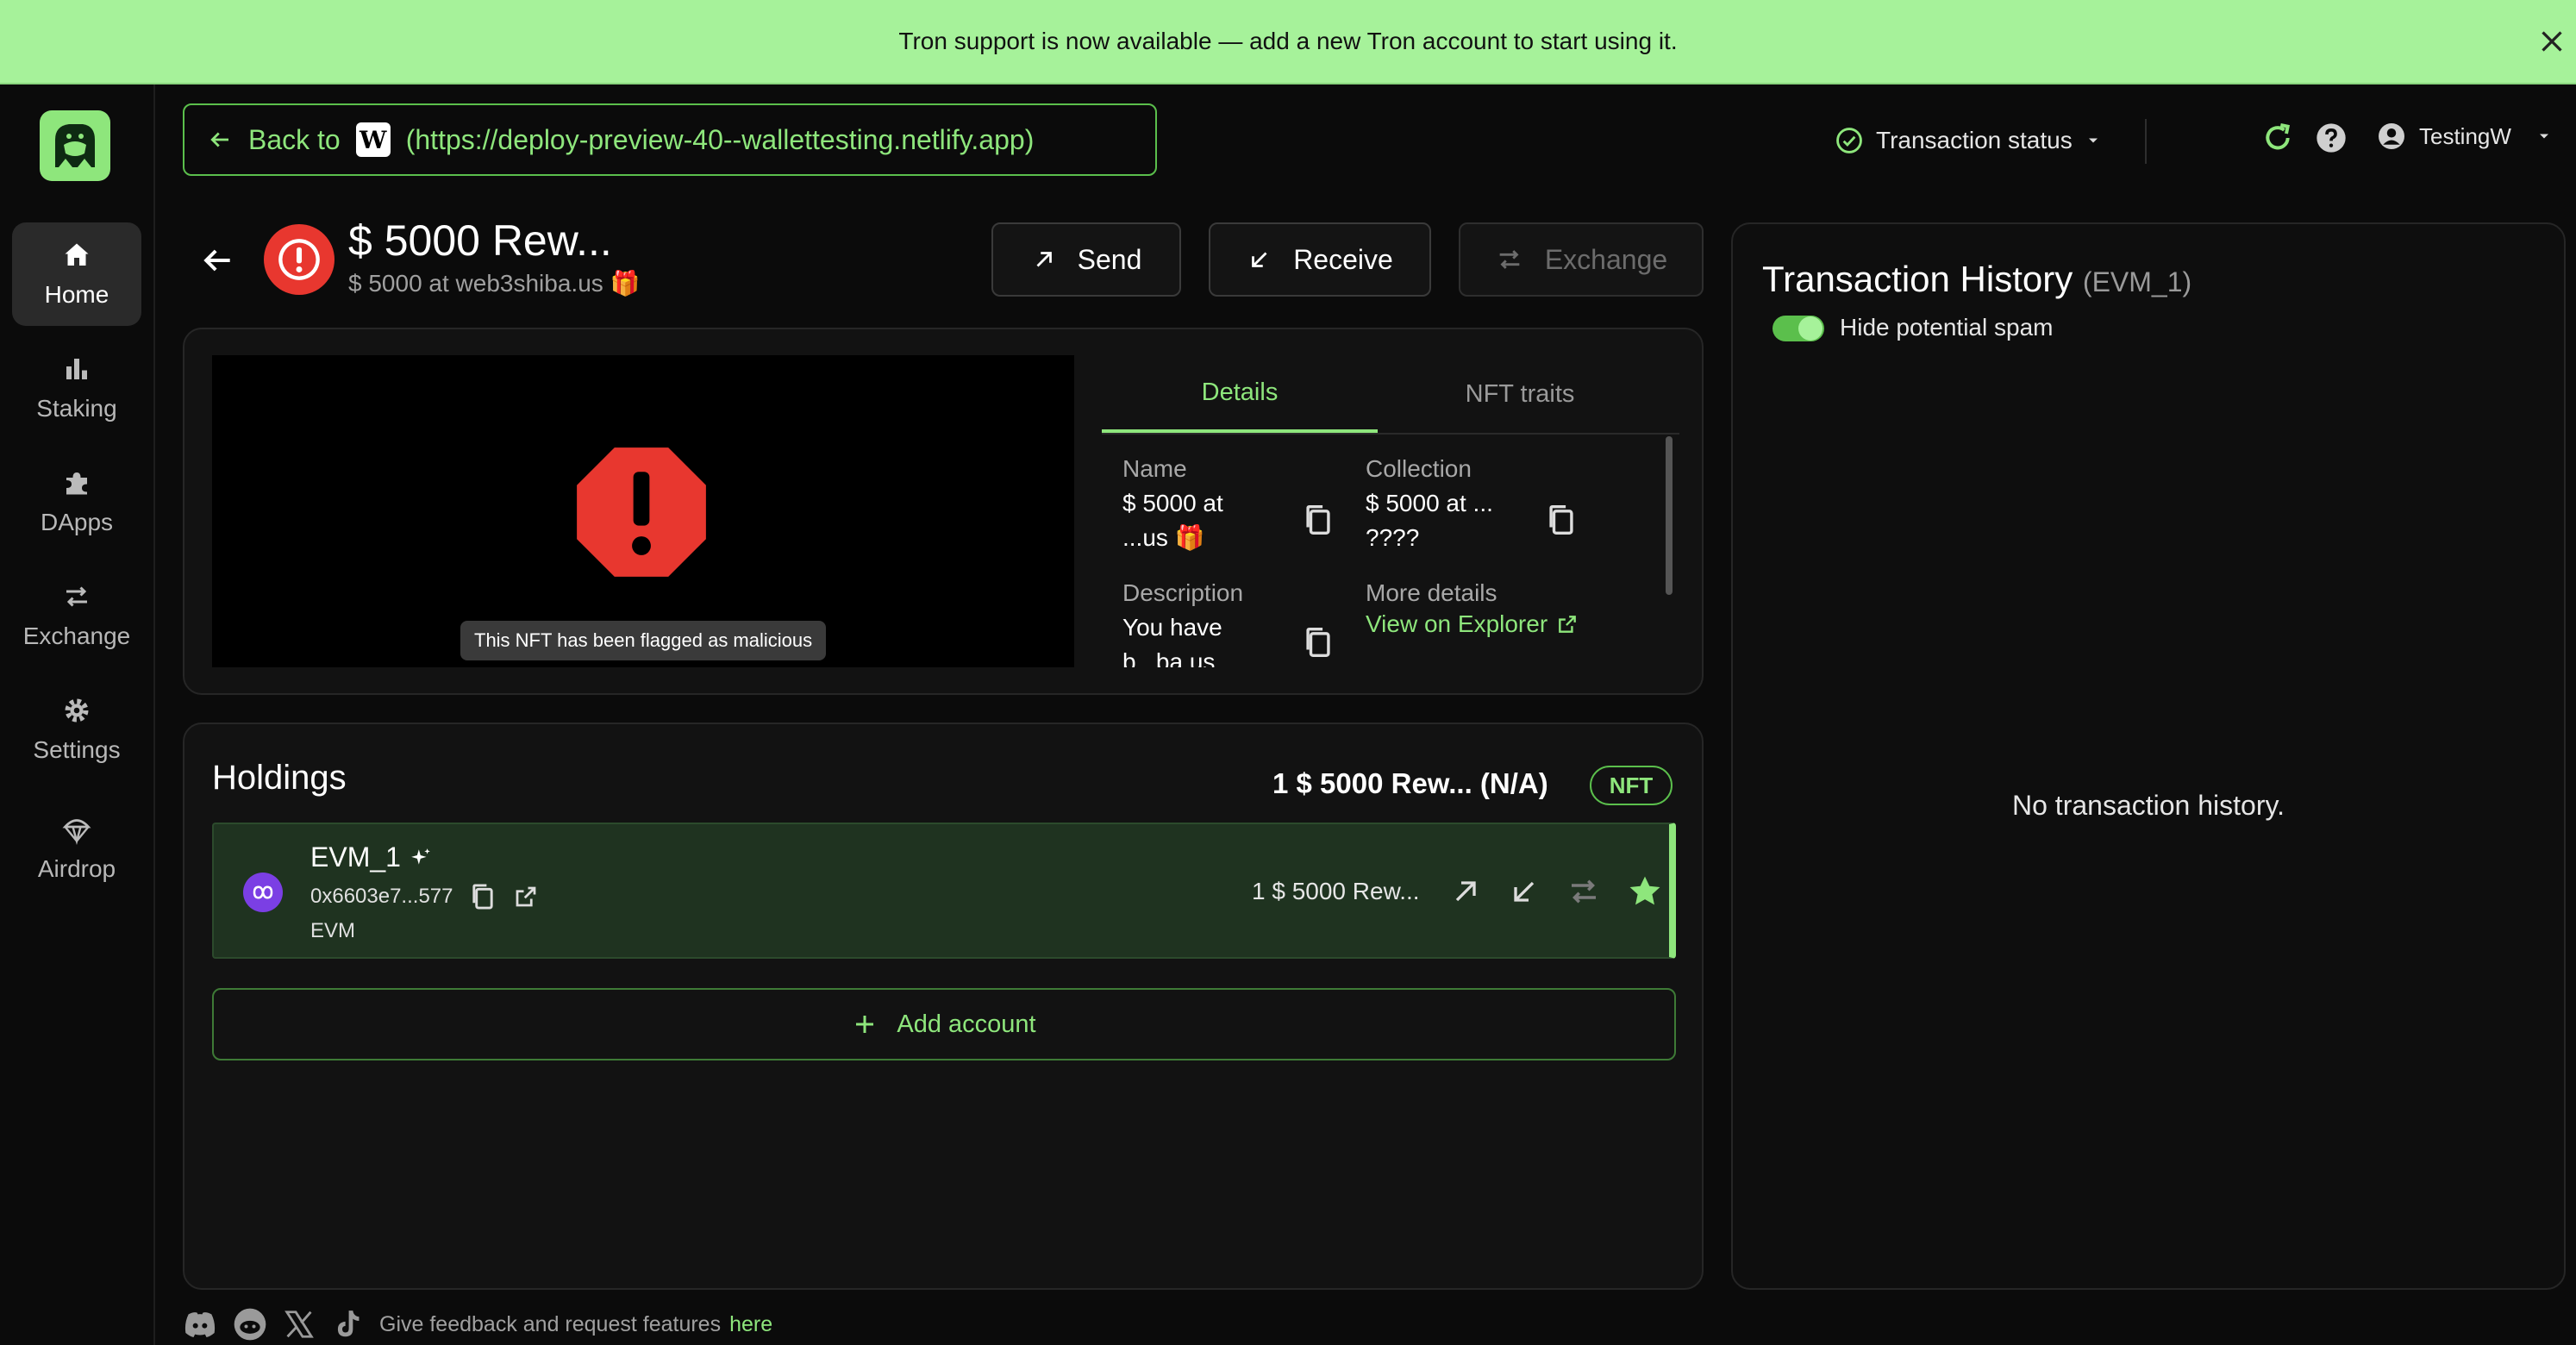 The width and height of the screenshot is (2576, 1345). I want to click on sidebar-item-label: Exchange, so click(76, 635).